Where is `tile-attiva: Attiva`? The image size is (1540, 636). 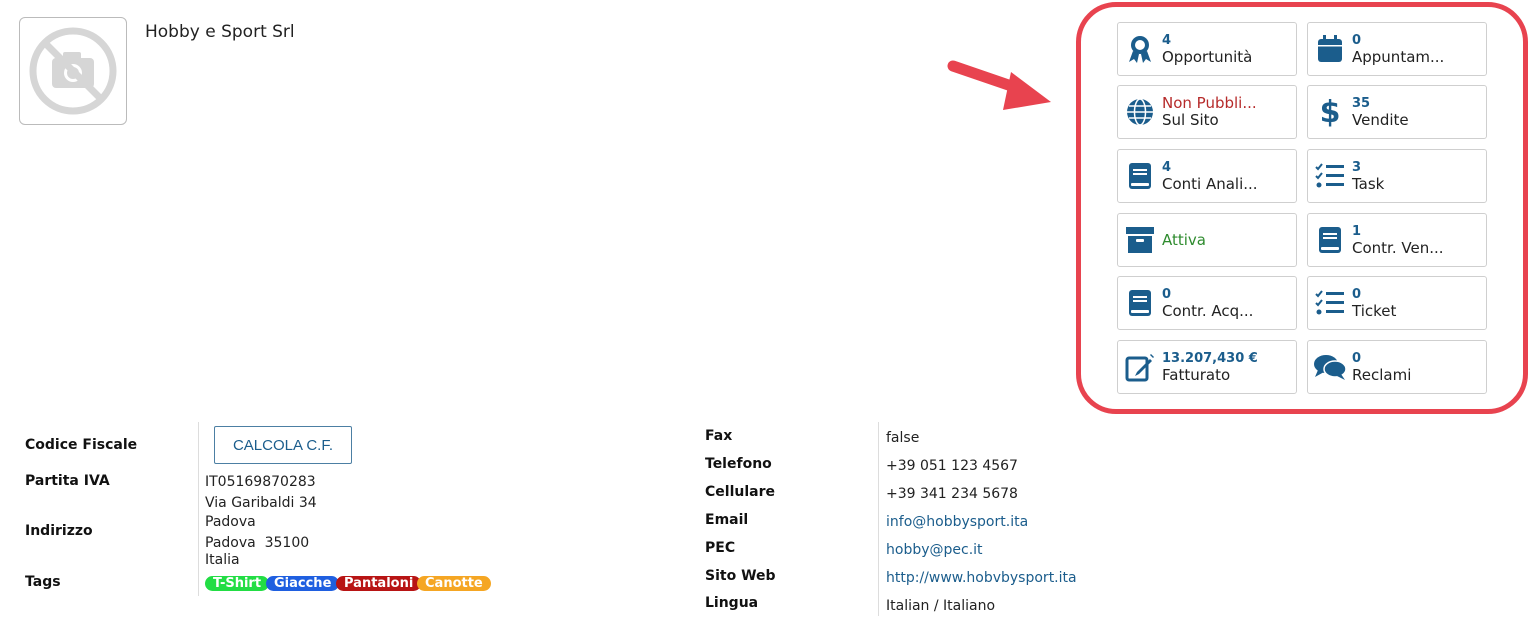 tile-attiva: Attiva is located at coordinates (1207, 240).